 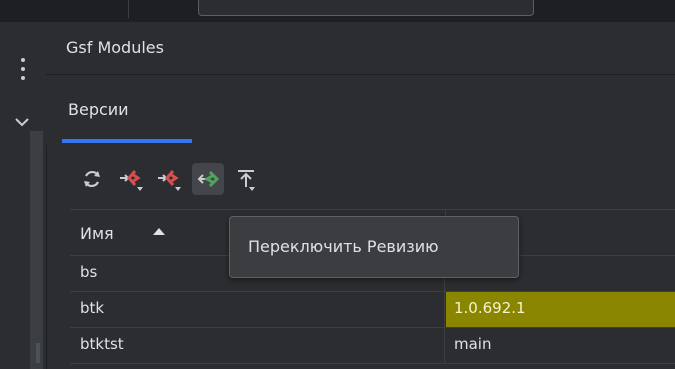 I want to click on top-left-cell, so click(x=64, y=9).